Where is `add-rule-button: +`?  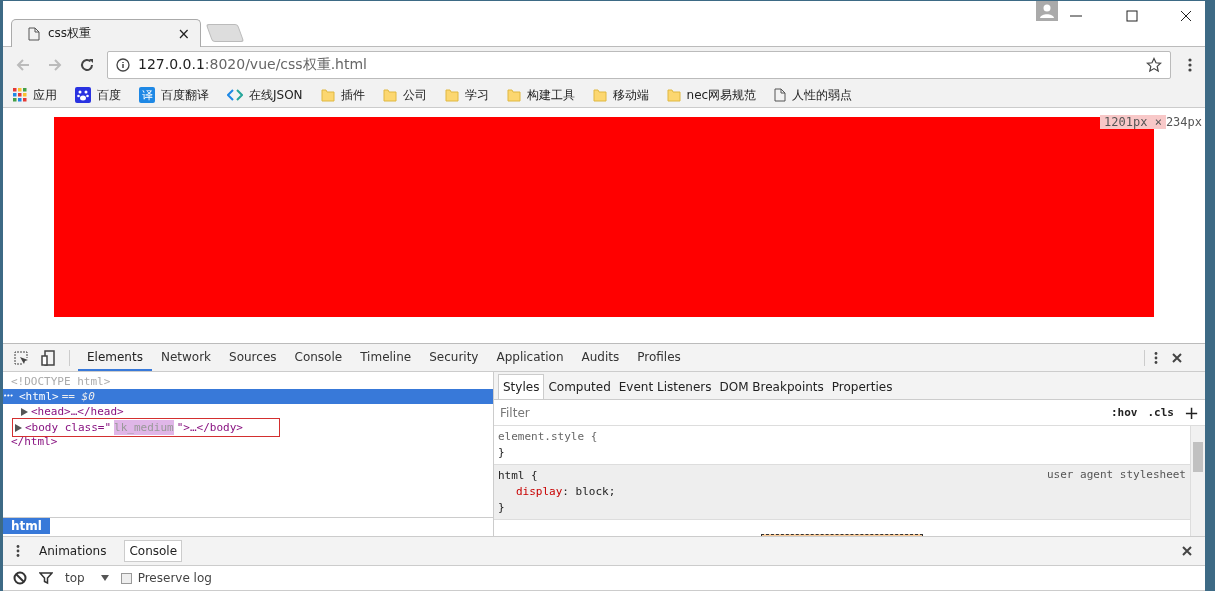 add-rule-button: + is located at coordinates (1191, 412).